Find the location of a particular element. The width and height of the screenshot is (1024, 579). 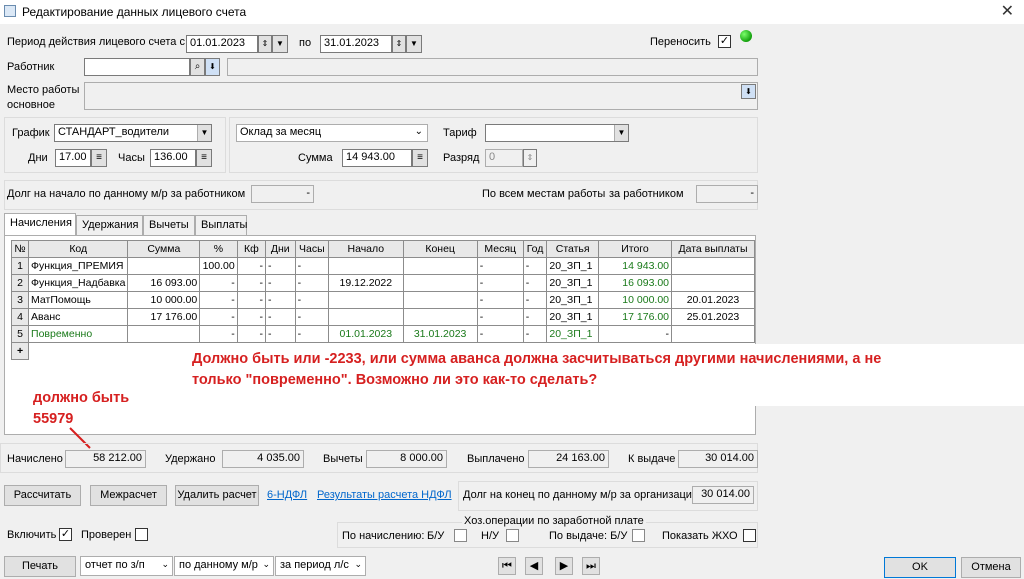

cancel-button: Отмена is located at coordinates (991, 567).